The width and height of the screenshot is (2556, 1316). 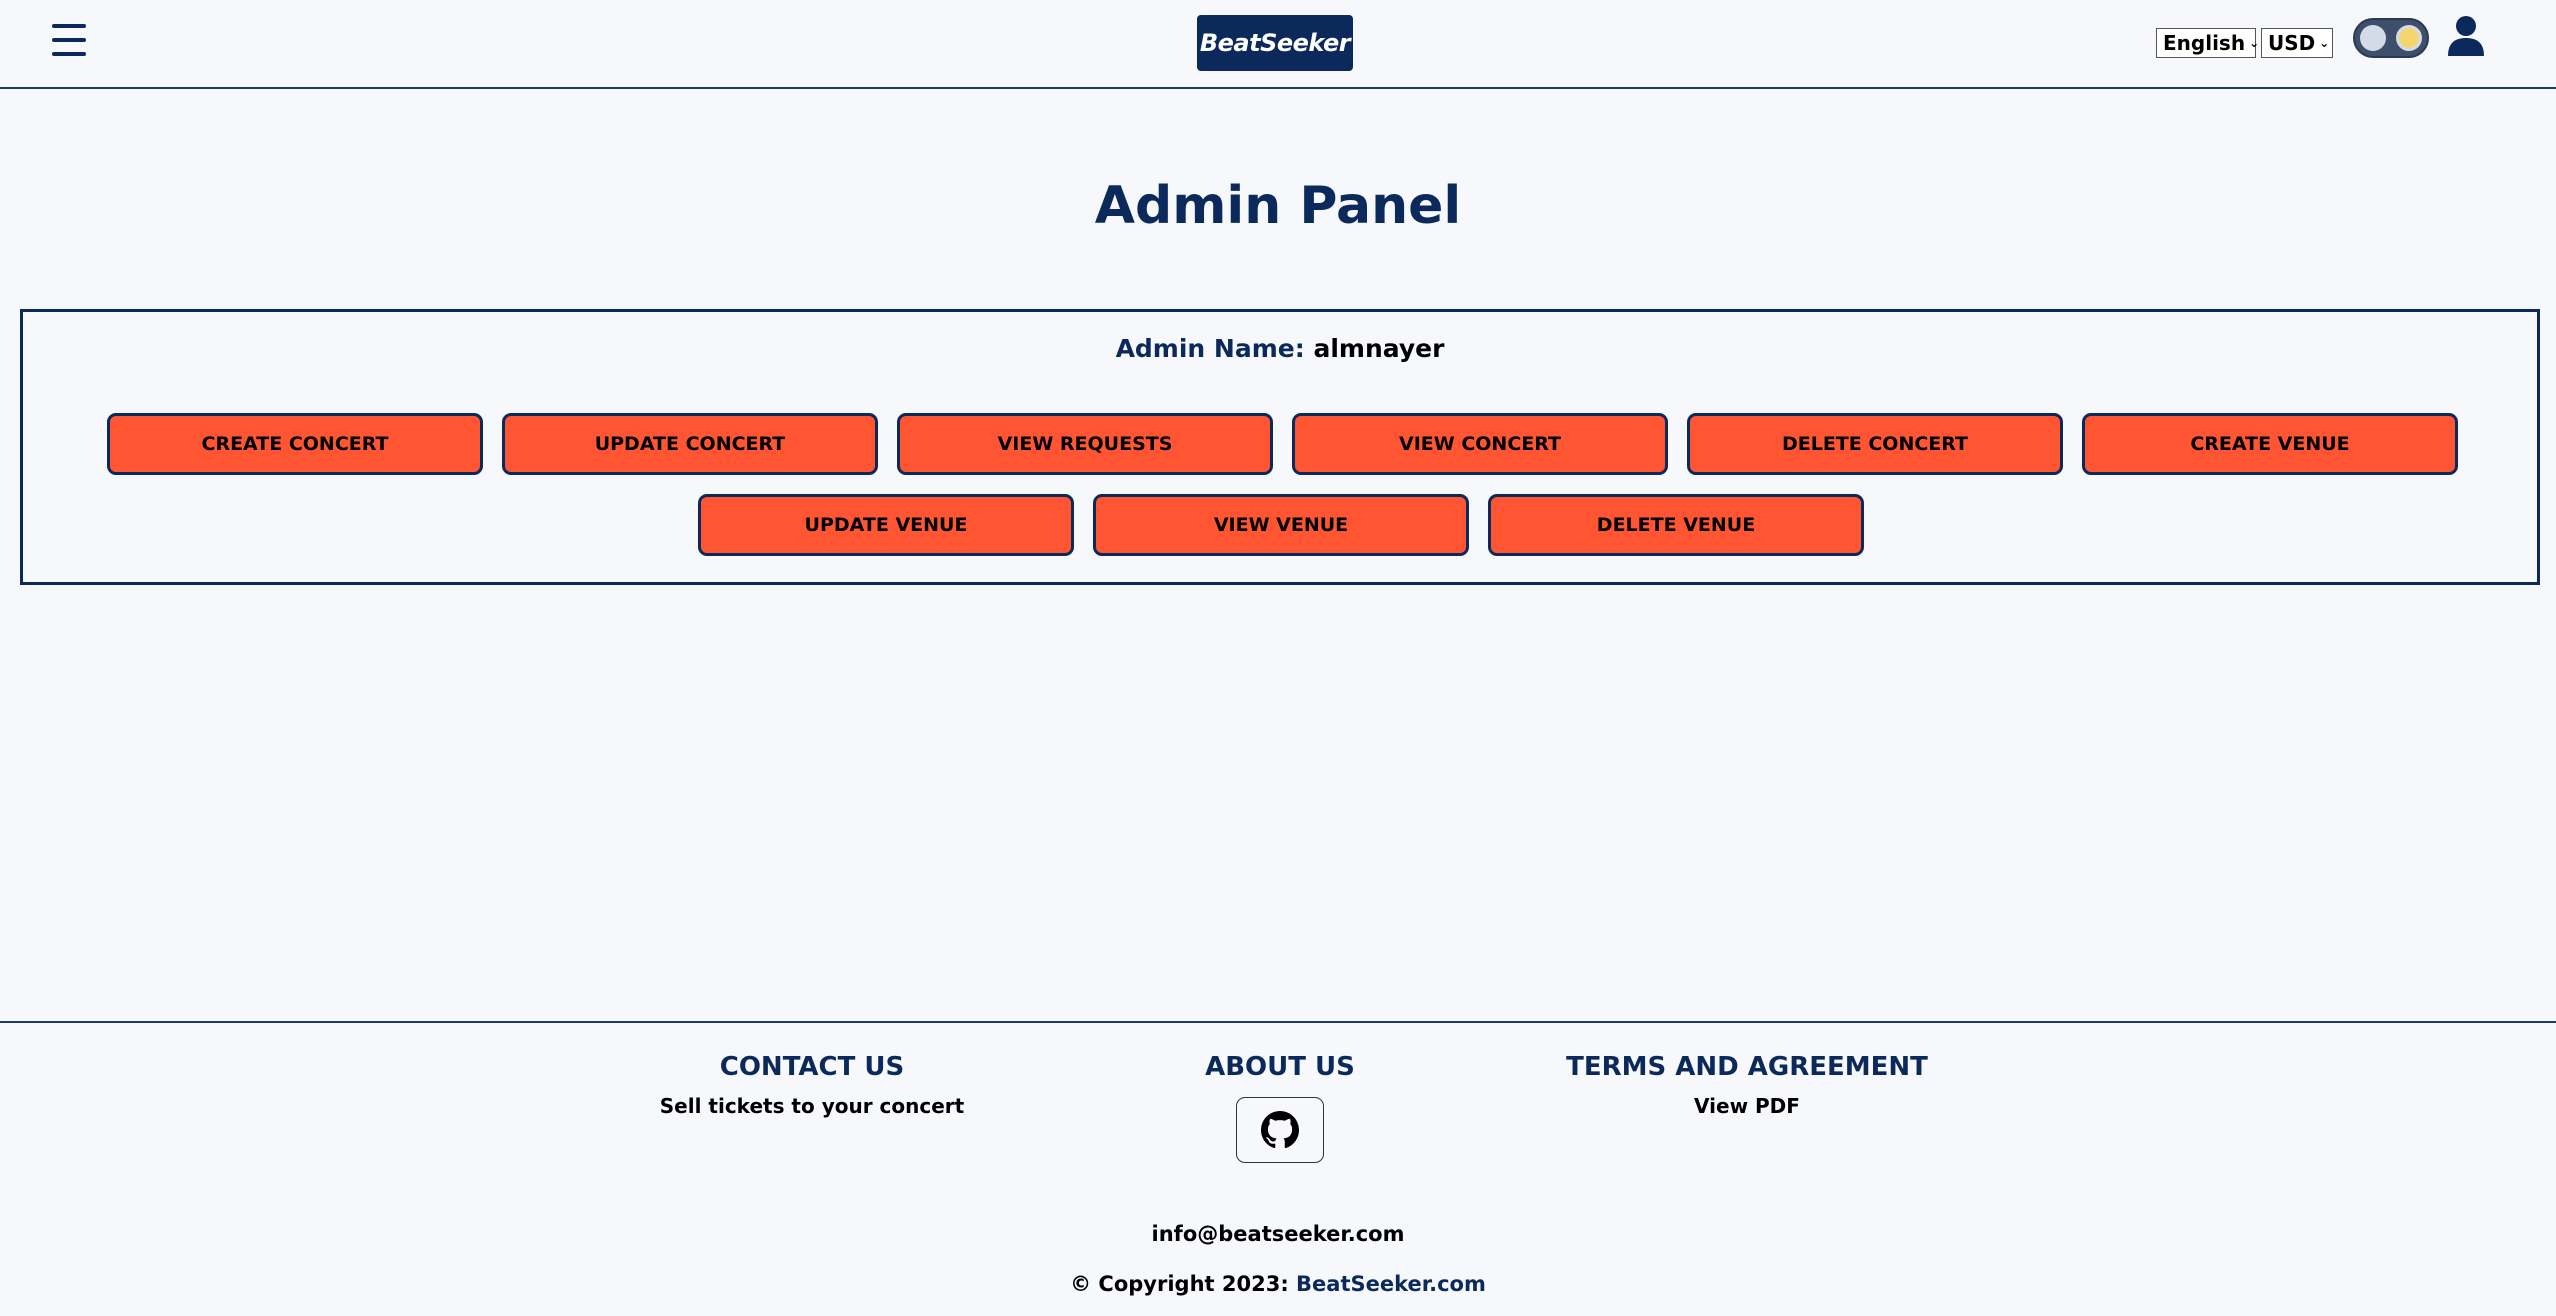 I want to click on update-concert-button: UPDATE CONCERT, so click(x=690, y=444).